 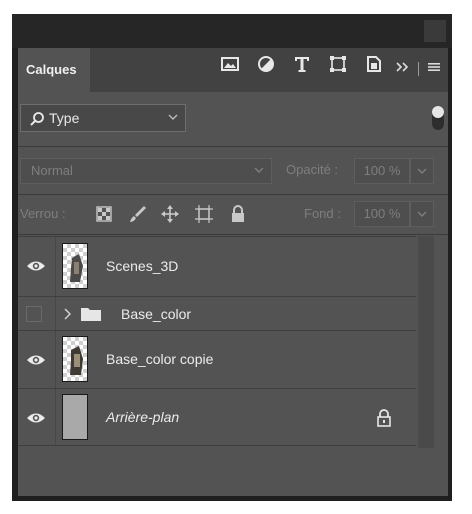 I want to click on opacity-field: 100 %, so click(x=382, y=171).